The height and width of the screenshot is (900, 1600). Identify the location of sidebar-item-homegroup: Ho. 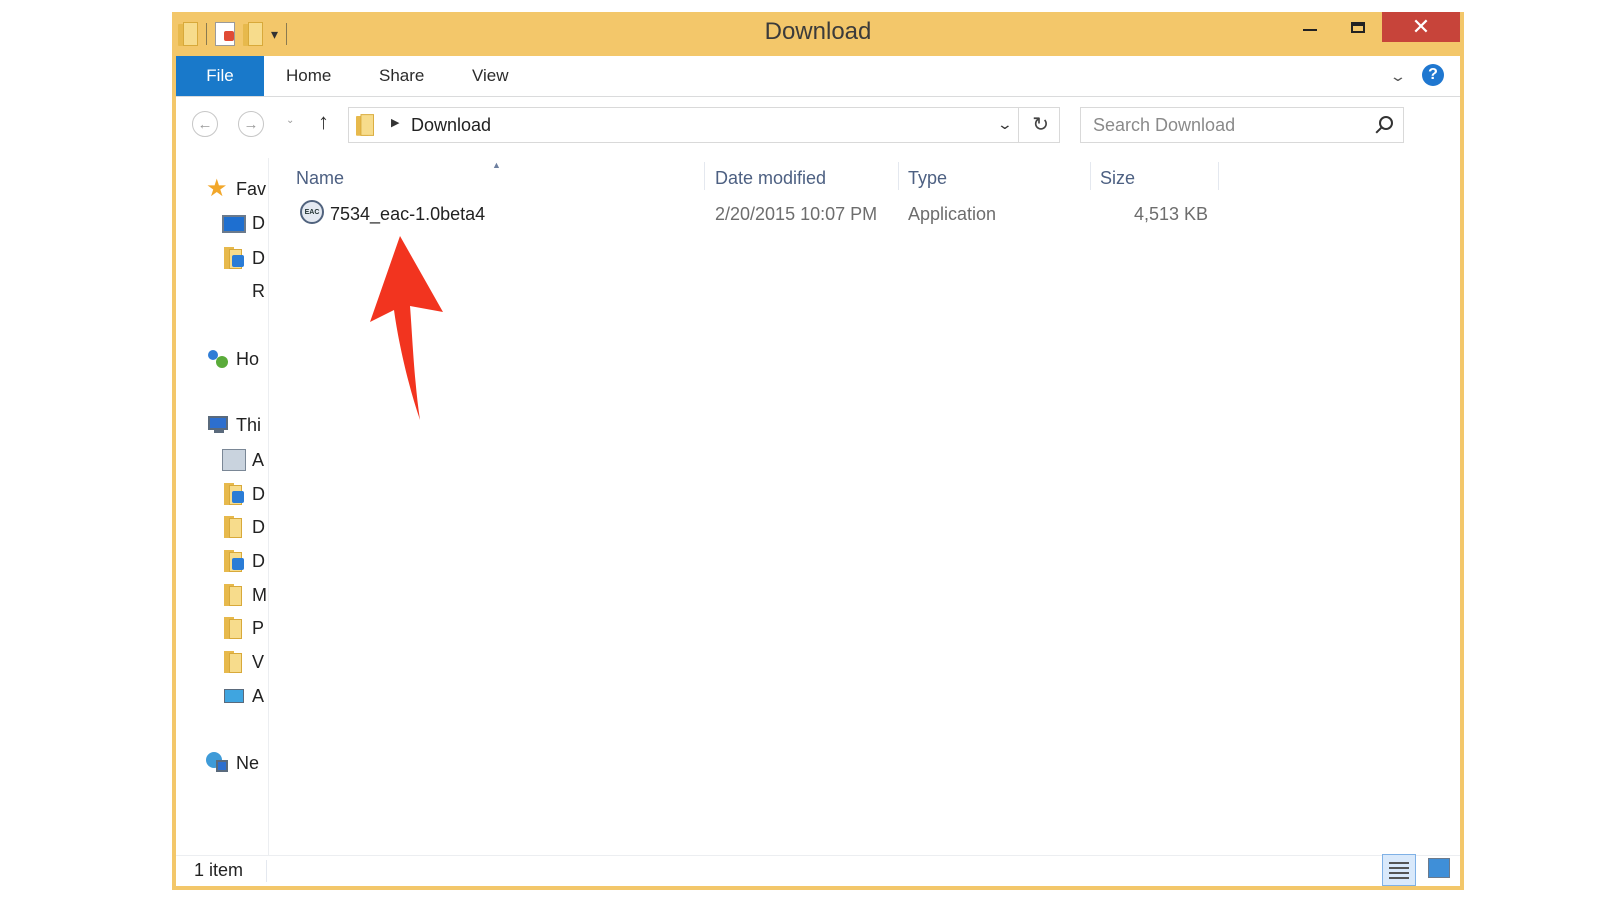
(232, 359).